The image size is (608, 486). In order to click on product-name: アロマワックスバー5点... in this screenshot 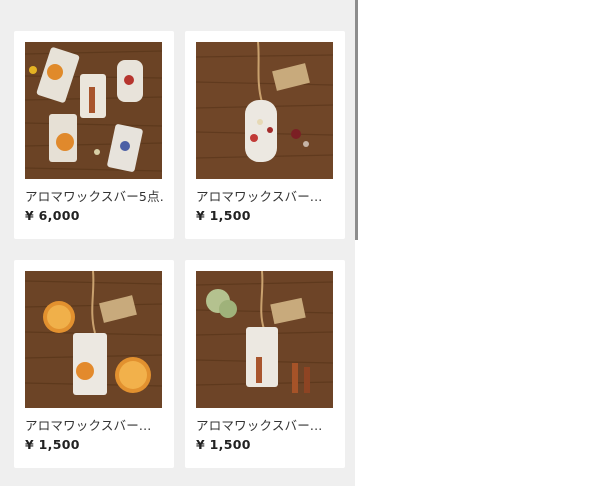, I will do `click(95, 195)`.